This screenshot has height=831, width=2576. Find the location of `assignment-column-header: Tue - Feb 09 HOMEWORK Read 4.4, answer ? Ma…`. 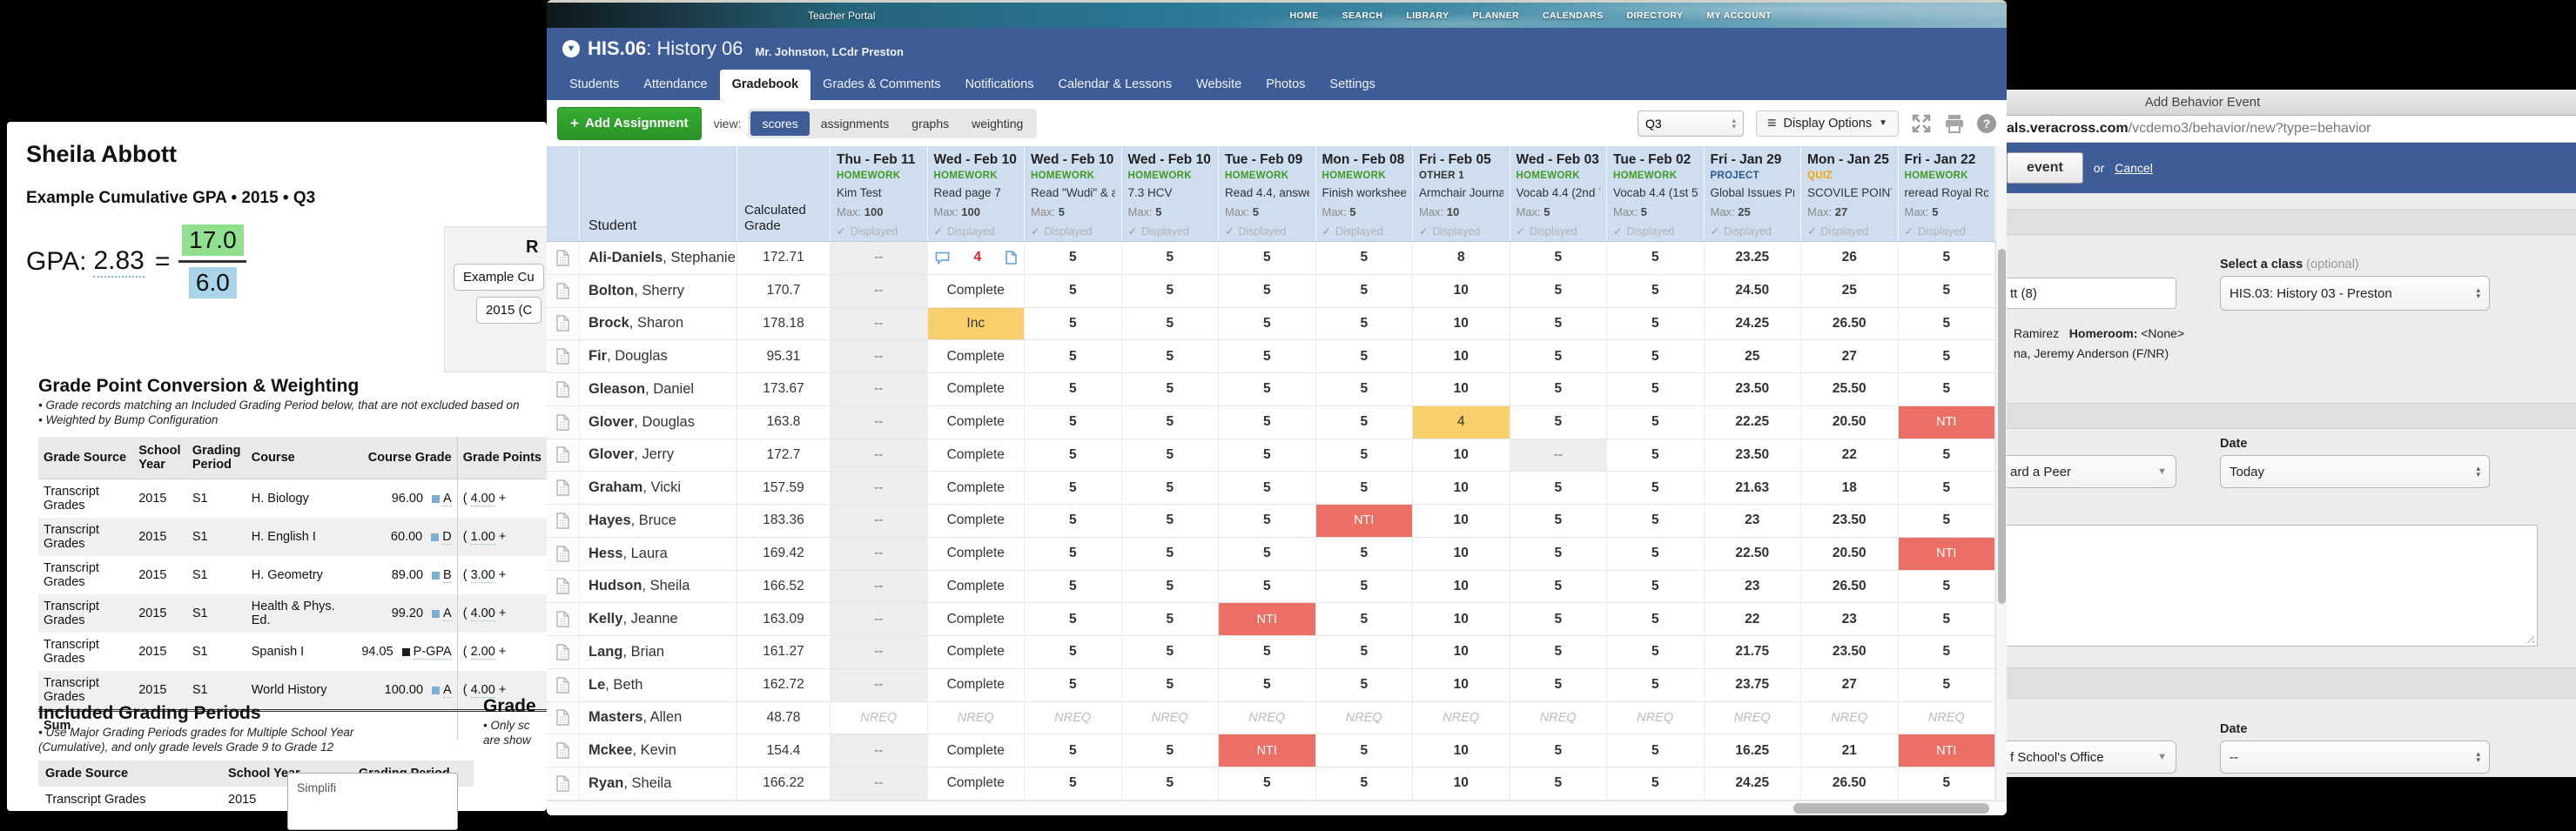

assignment-column-header: Tue - Feb 09 HOMEWORK Read 4.4, answer ? Ma… is located at coordinates (1267, 193).